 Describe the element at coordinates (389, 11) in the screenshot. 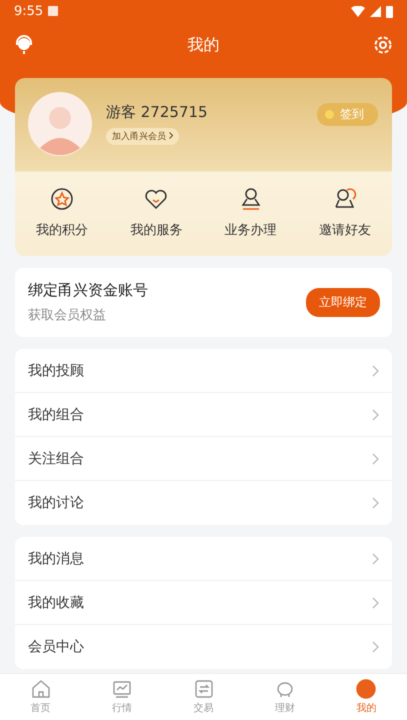

I see `battery-icon` at that location.